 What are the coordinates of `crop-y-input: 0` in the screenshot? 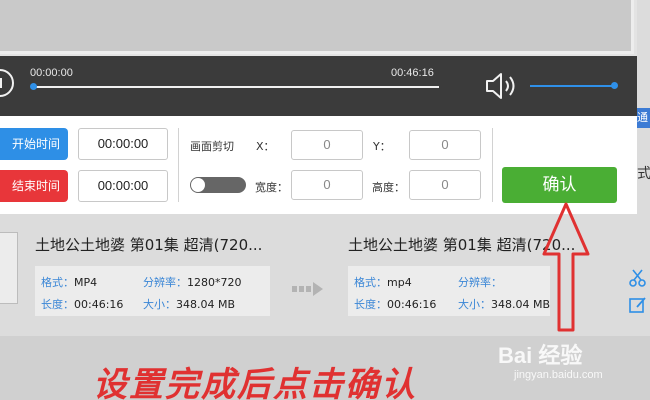 It's located at (445, 145).